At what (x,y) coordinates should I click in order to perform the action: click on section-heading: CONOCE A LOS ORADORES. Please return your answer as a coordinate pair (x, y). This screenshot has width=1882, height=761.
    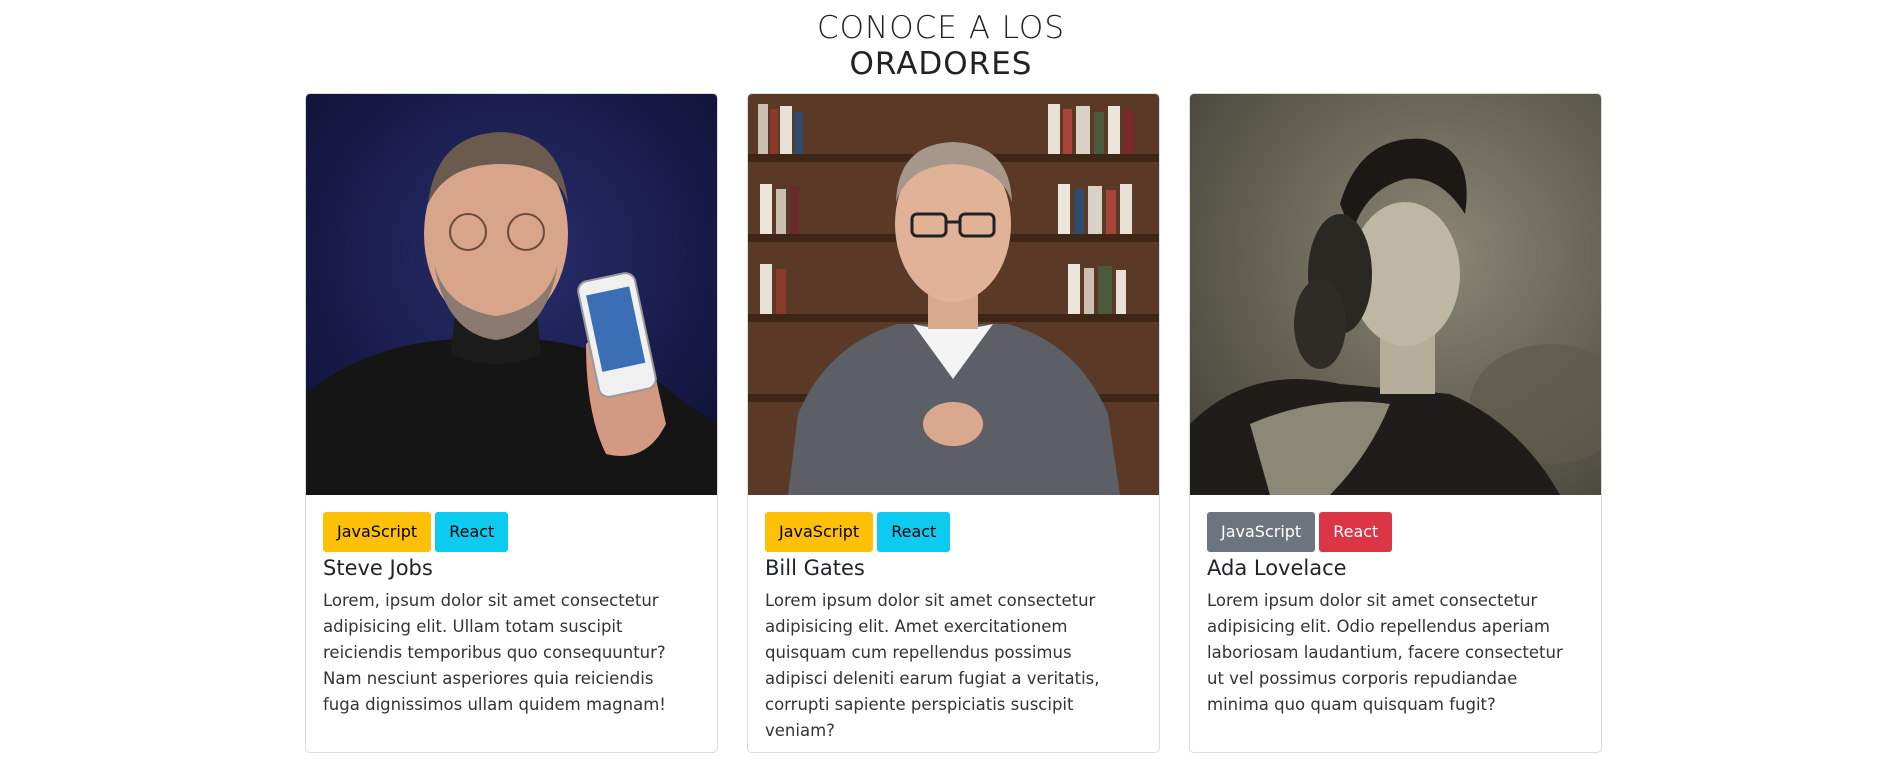
    Looking at the image, I should click on (941, 46).